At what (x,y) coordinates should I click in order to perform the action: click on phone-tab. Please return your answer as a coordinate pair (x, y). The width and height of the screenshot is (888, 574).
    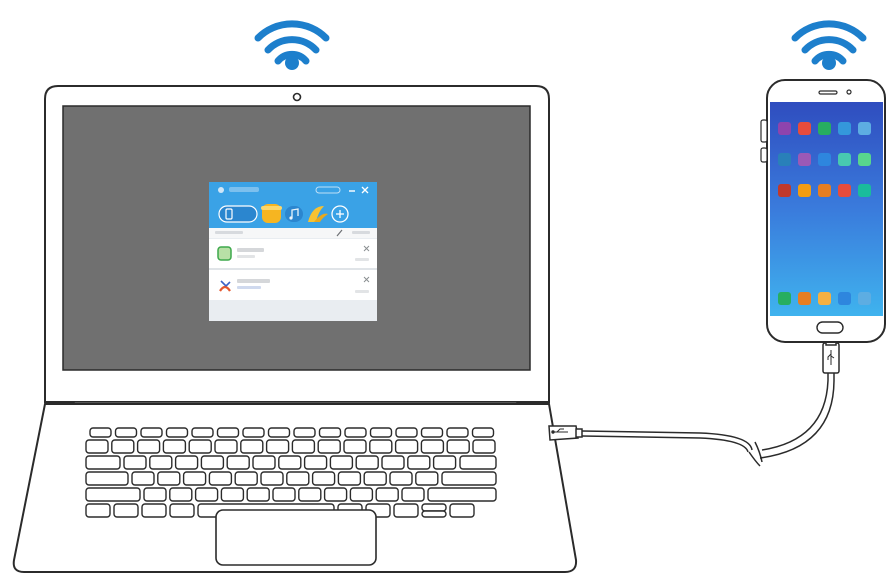
    Looking at the image, I should click on (238, 214).